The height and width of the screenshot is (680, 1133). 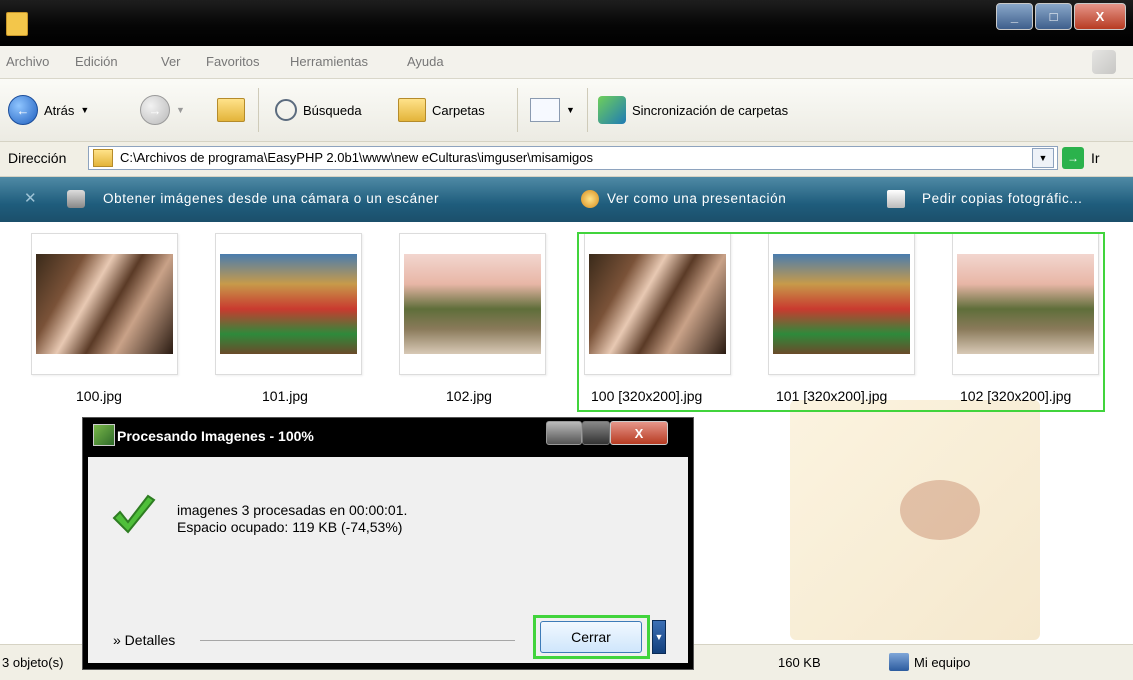 What do you see at coordinates (591, 637) in the screenshot?
I see `close-dialog-button: Cerrar` at bounding box center [591, 637].